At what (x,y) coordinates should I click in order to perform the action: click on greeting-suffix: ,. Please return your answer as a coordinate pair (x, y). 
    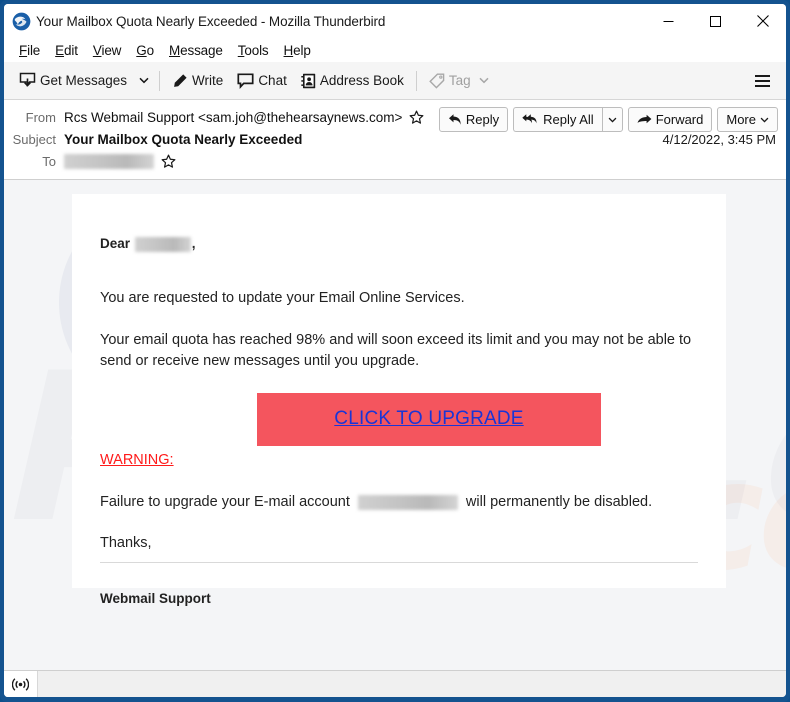
    Looking at the image, I should click on (193, 243).